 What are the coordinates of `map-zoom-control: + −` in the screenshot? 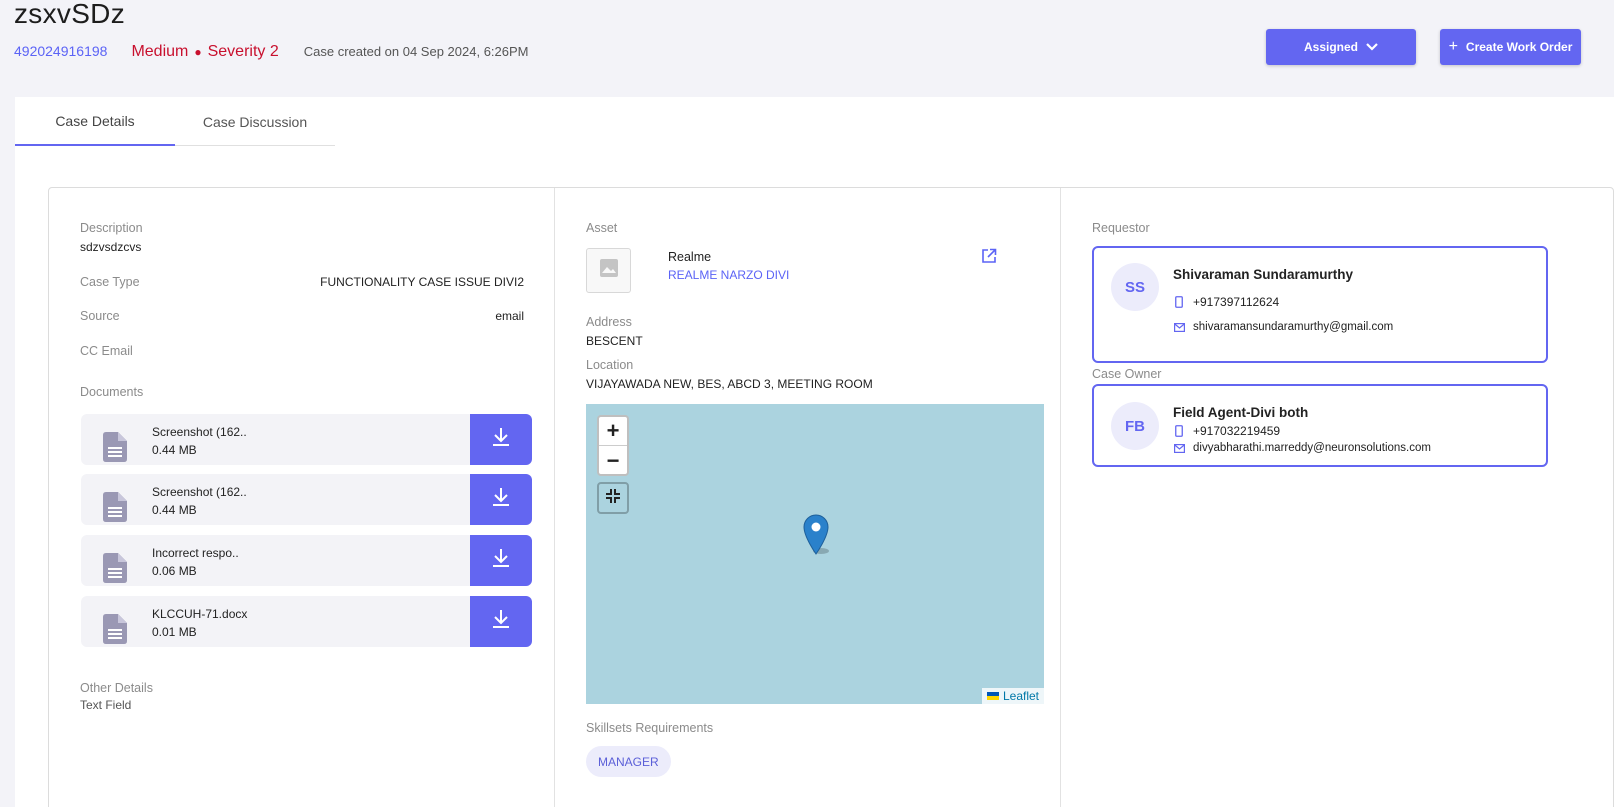 It's located at (613, 445).